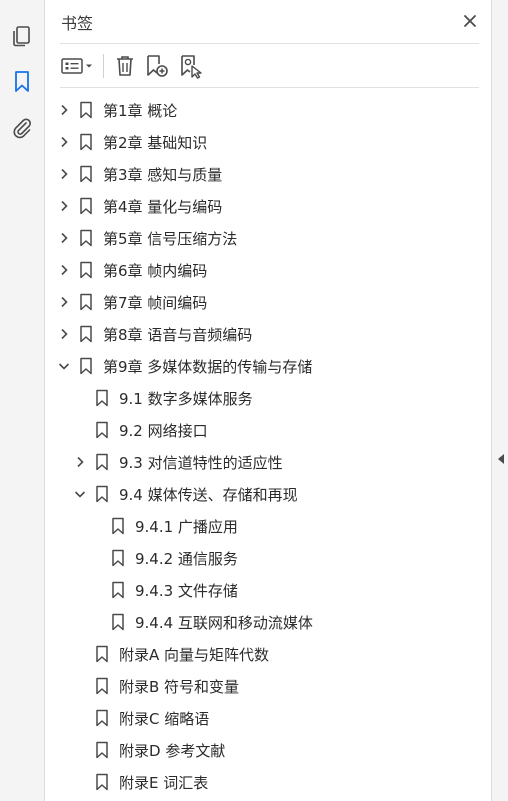 The image size is (508, 801). Describe the element at coordinates (22, 82) in the screenshot. I see `bookmark-icon` at that location.